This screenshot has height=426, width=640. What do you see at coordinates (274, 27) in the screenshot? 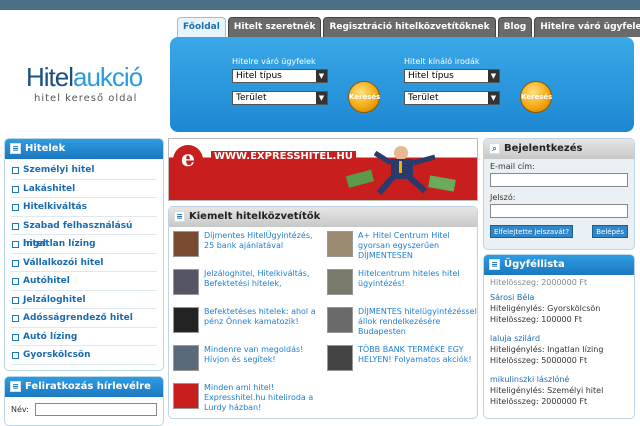
I see `tab-hitelt-szeretnek: Hitelt szeretnék` at bounding box center [274, 27].